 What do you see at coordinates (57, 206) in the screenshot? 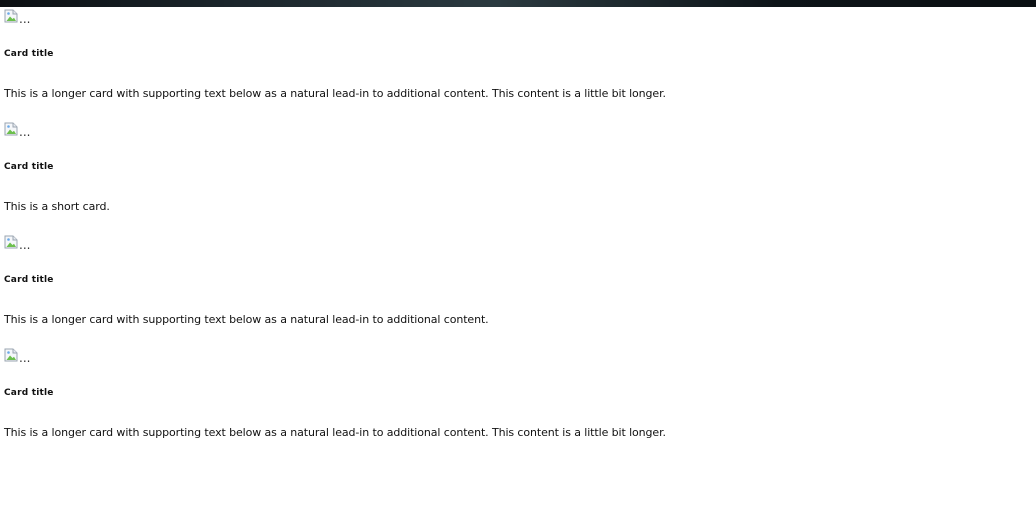
I see `card-text: This is a short card.` at bounding box center [57, 206].